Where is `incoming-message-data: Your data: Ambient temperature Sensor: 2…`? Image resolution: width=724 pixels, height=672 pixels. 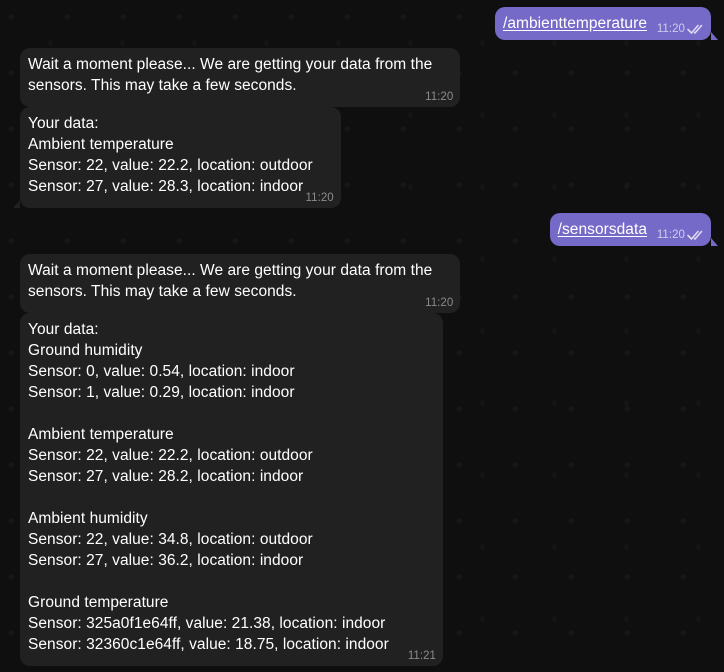 incoming-message-data: Your data: Ambient temperature Sensor: 2… is located at coordinates (177, 157).